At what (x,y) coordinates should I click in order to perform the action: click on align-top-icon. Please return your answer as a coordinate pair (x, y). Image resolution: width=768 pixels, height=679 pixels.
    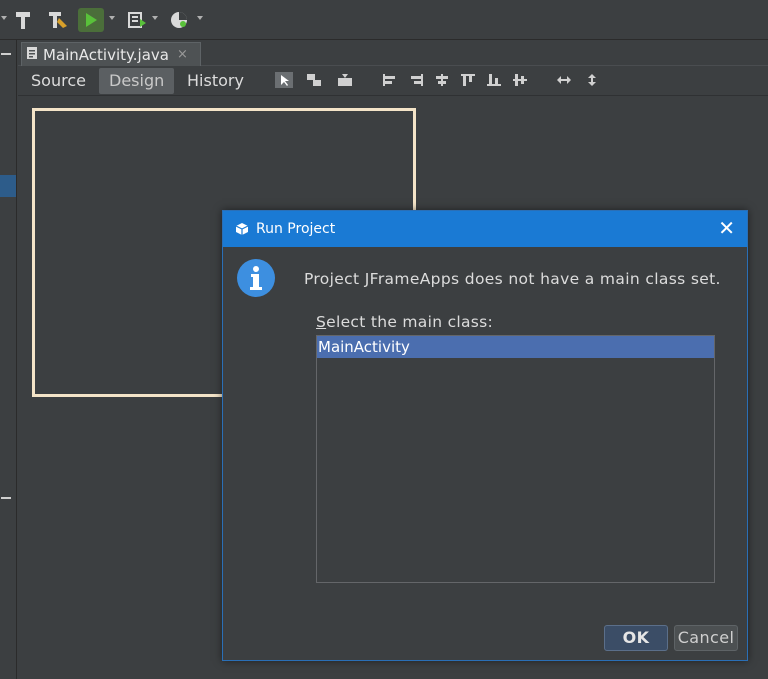
    Looking at the image, I should click on (468, 80).